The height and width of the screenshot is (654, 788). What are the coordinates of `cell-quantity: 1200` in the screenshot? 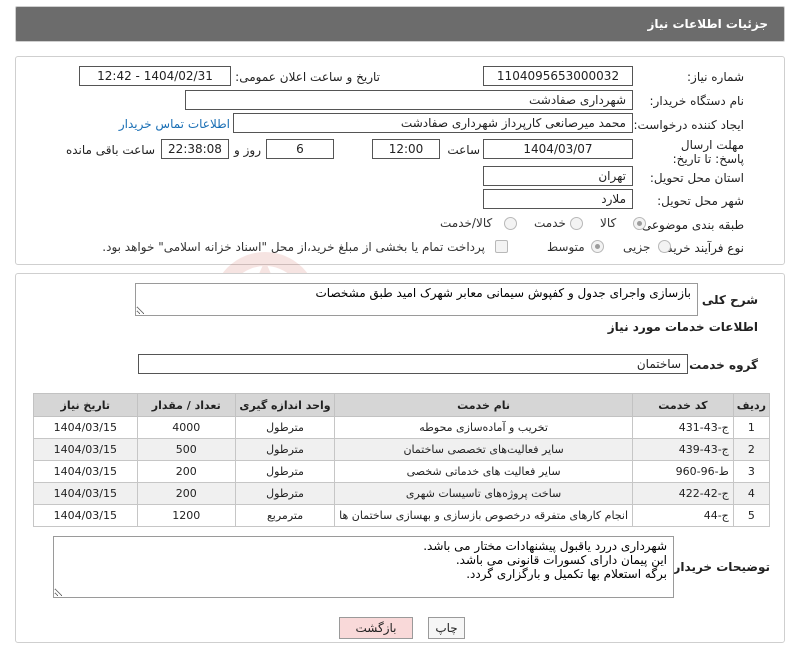 It's located at (186, 515).